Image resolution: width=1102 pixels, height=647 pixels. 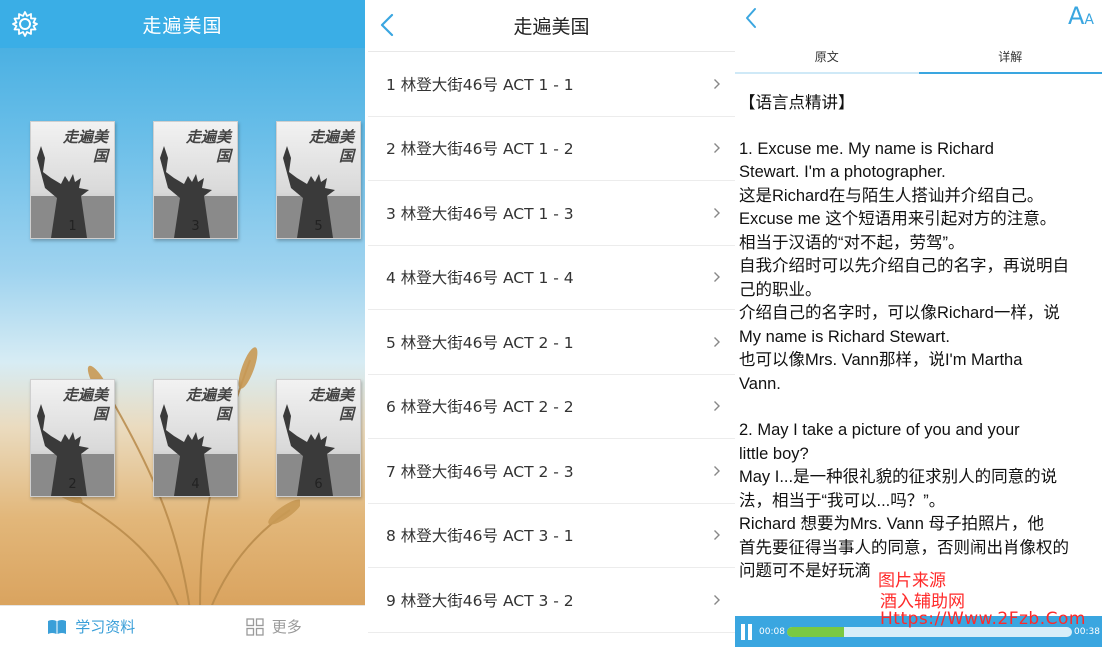 I want to click on episode-label: 4 林登大街46号 ACT 1 - 4, so click(x=480, y=278).